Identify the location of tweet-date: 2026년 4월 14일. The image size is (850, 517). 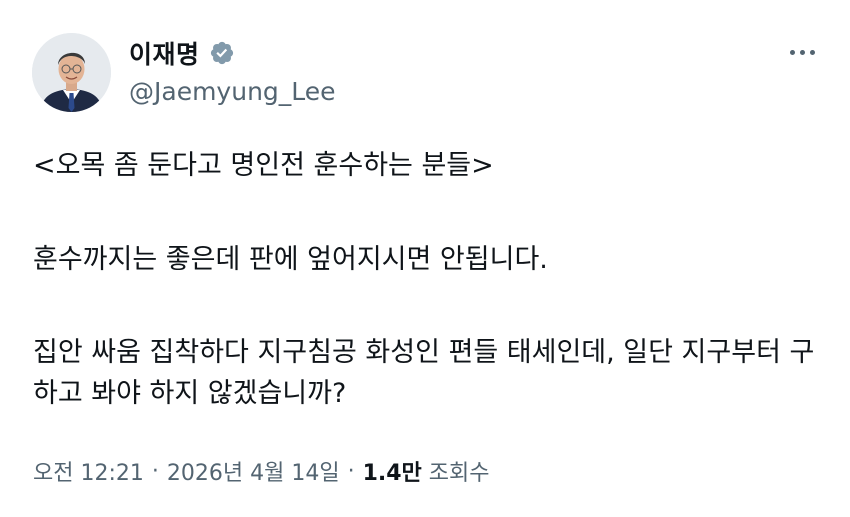
(253, 471).